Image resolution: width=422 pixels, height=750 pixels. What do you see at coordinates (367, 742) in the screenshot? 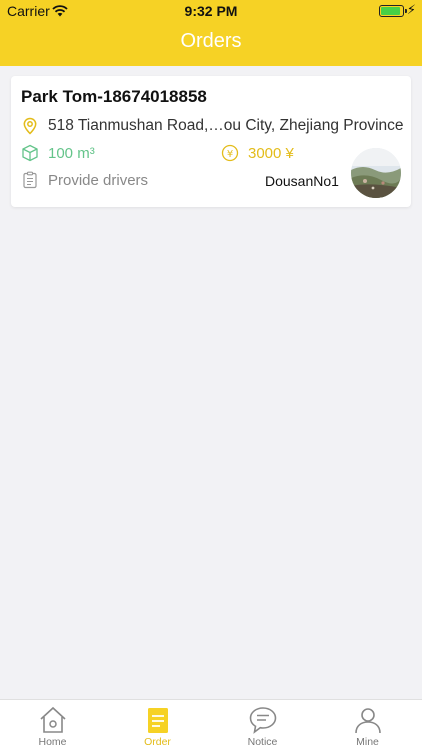
I see `tab-mine-label: Mine` at bounding box center [367, 742].